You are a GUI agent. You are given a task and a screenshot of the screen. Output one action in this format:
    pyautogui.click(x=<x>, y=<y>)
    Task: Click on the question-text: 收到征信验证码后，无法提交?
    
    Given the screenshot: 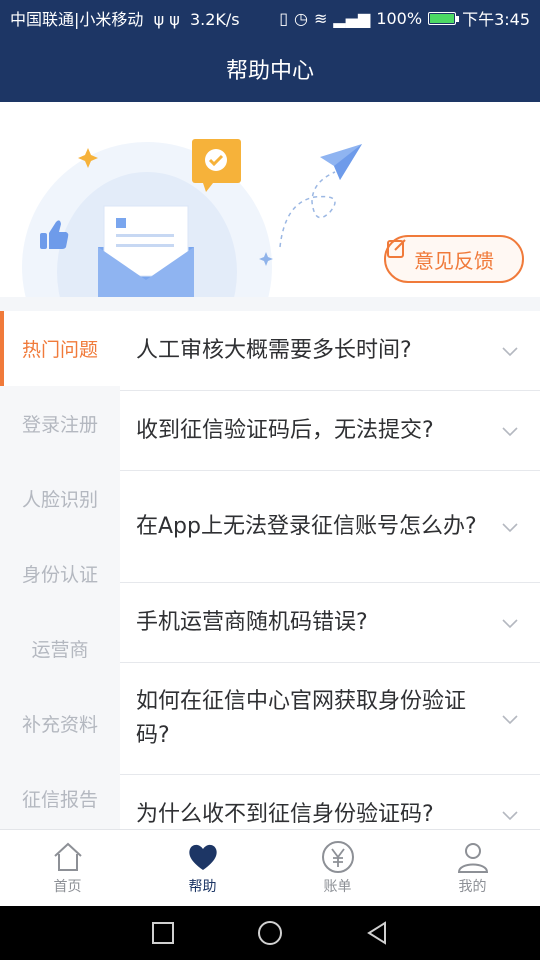 What is the action you would take?
    pyautogui.click(x=285, y=430)
    